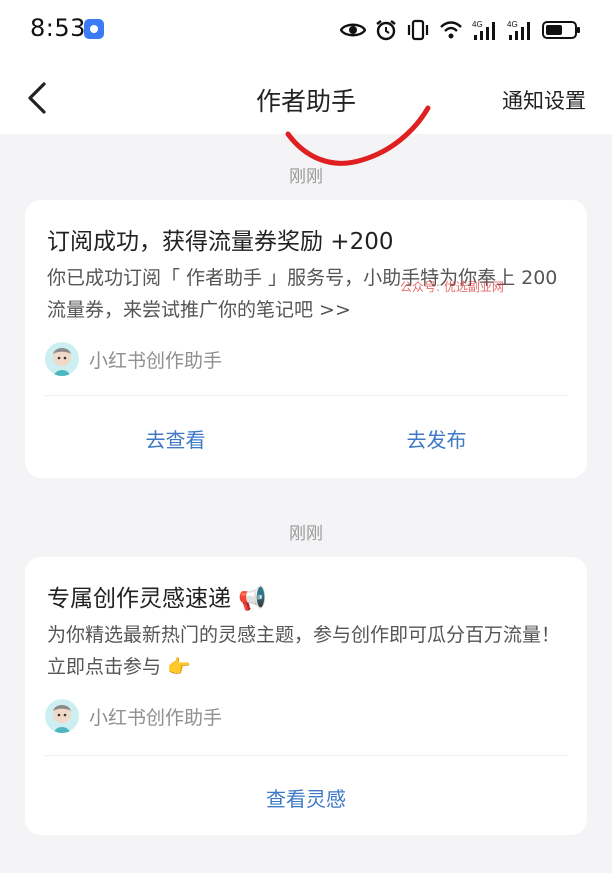 This screenshot has height=873, width=612. What do you see at coordinates (451, 30) in the screenshot?
I see `wifi-icon` at bounding box center [451, 30].